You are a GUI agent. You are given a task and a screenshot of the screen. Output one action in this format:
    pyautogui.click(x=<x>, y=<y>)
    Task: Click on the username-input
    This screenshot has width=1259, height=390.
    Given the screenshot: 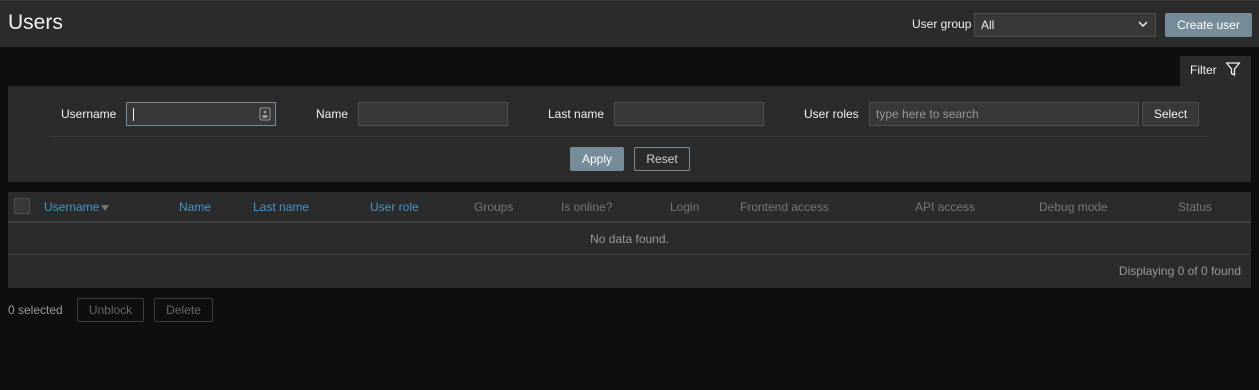 What is the action you would take?
    pyautogui.click(x=201, y=114)
    